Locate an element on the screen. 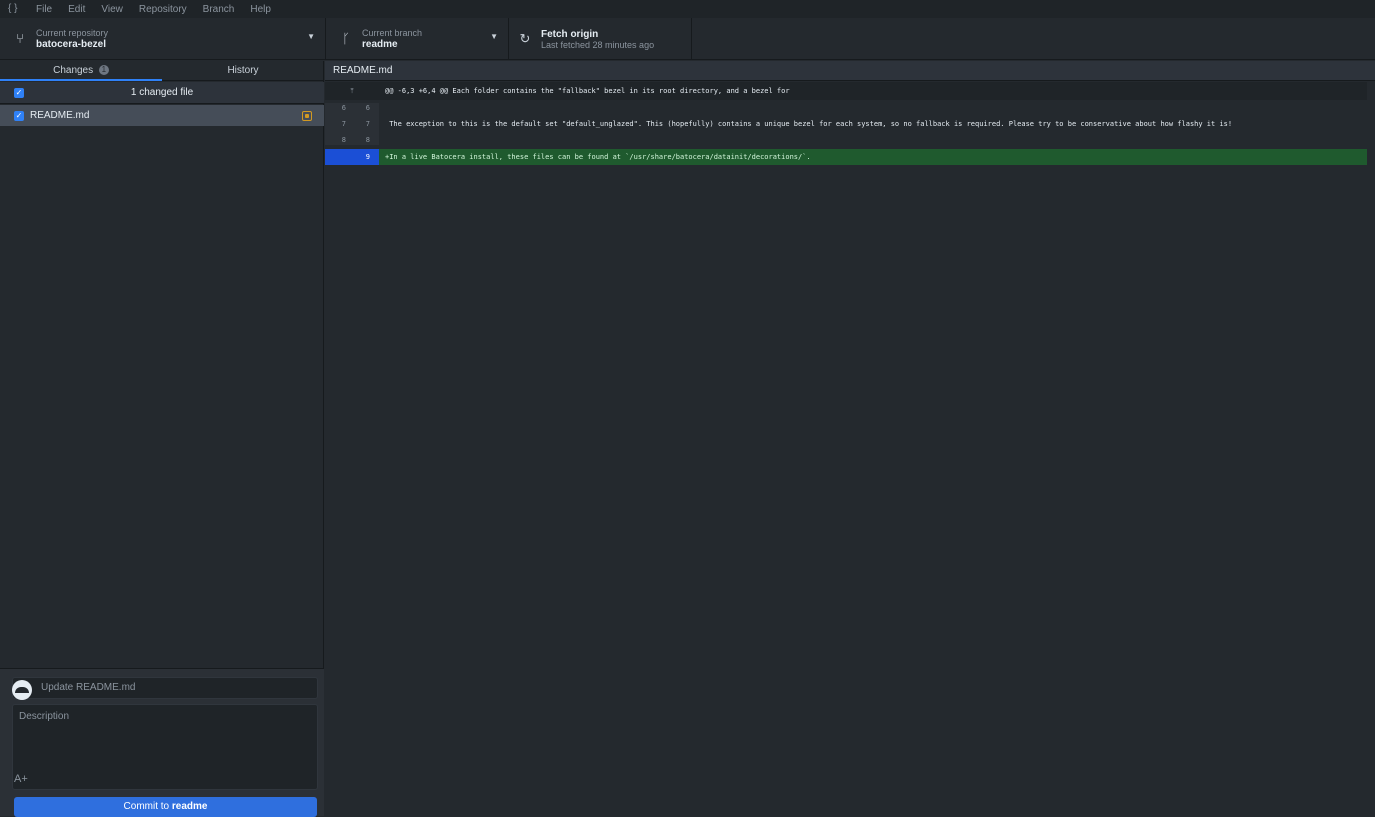  new-line-number: 9 is located at coordinates (367, 157).